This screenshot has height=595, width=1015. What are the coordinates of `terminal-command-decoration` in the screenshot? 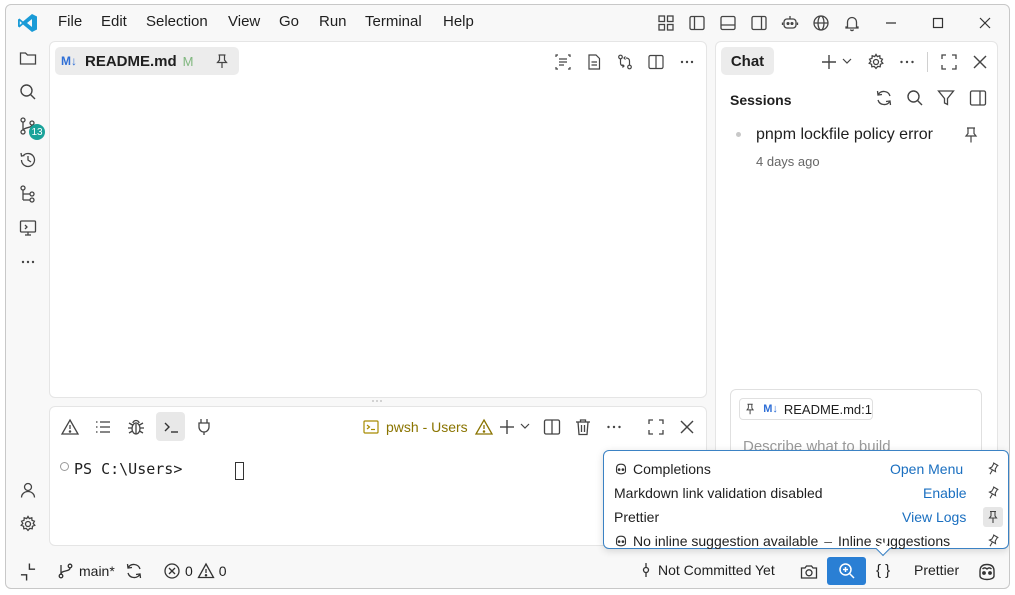 It's located at (64, 466).